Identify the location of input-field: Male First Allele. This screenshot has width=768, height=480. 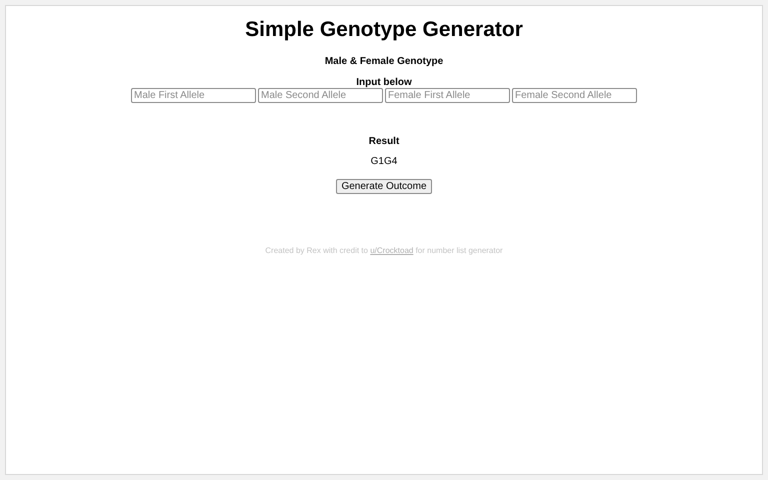
(193, 95).